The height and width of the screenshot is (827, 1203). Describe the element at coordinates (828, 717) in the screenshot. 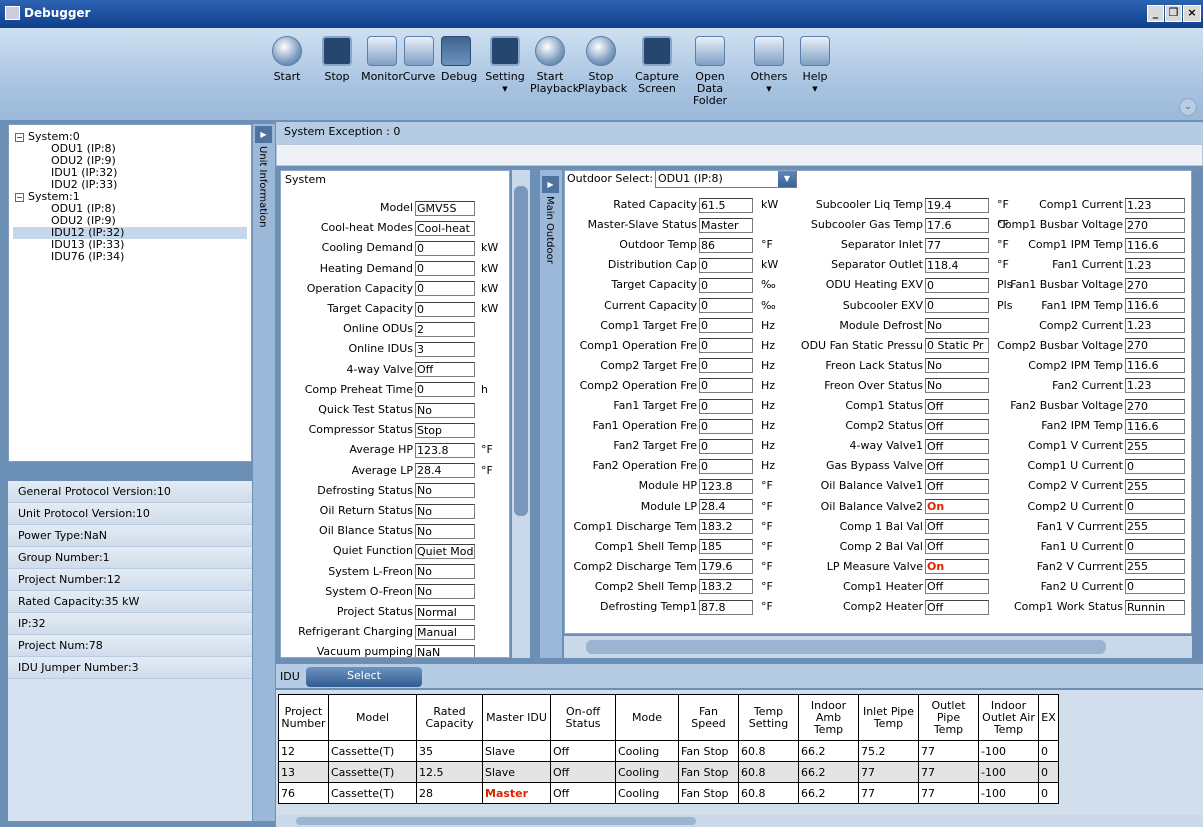

I see `column-header: Indoor Amb Temp` at that location.